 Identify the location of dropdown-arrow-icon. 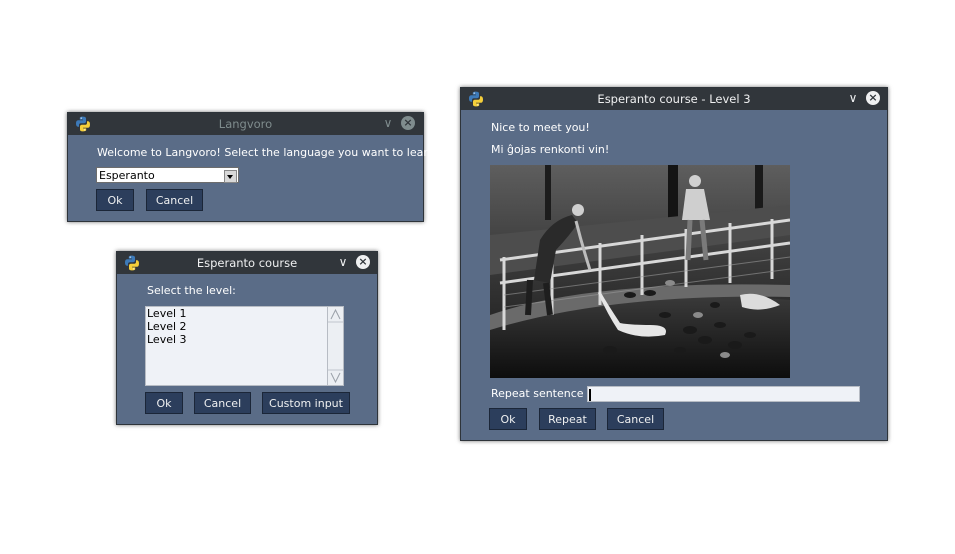
(230, 176).